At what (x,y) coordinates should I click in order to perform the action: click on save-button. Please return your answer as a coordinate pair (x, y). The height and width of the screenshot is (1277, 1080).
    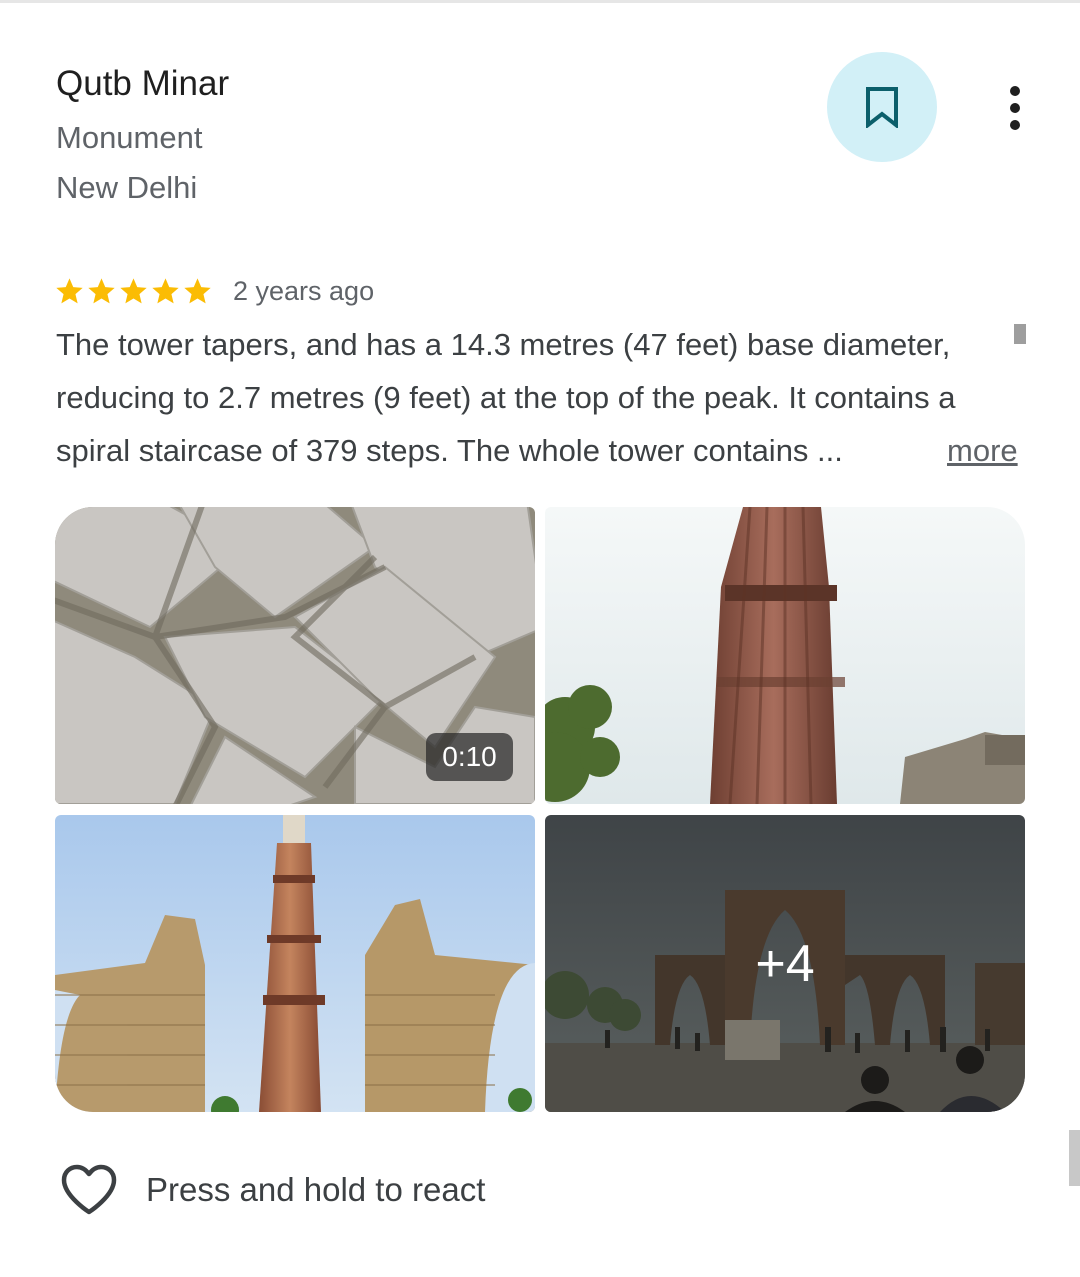
    Looking at the image, I should click on (882, 107).